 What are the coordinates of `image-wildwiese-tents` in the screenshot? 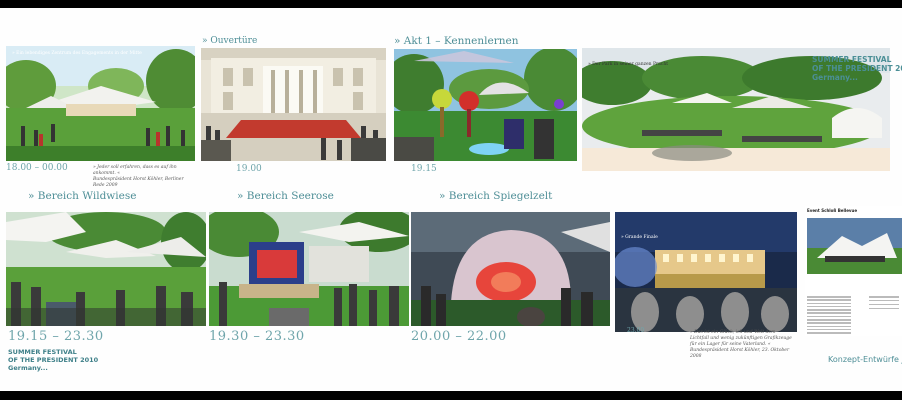 It's located at (106, 269).